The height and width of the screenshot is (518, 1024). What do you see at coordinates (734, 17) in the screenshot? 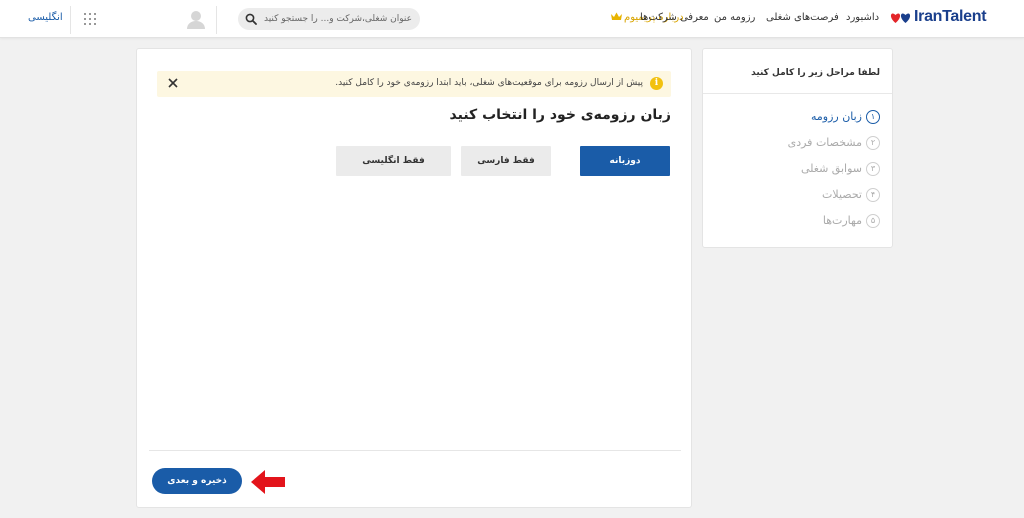
I see `nav-my-resume: رزومه من` at bounding box center [734, 17].